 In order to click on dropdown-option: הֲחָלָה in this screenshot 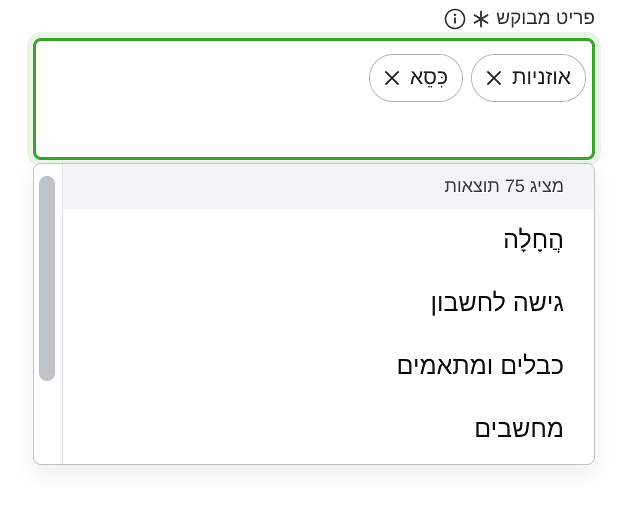, I will do `click(328, 240)`.